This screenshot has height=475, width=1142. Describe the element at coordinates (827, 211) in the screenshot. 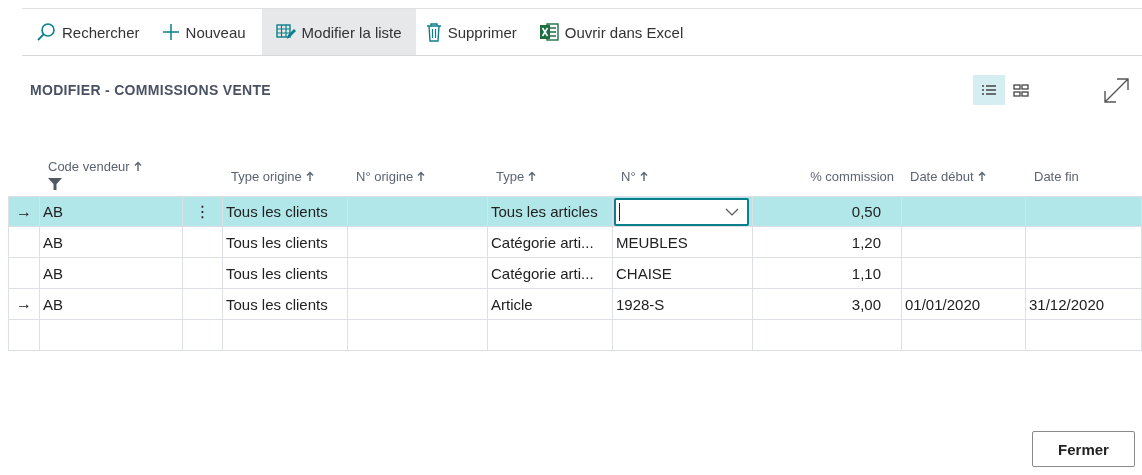

I see `table-cell: 0,50` at that location.